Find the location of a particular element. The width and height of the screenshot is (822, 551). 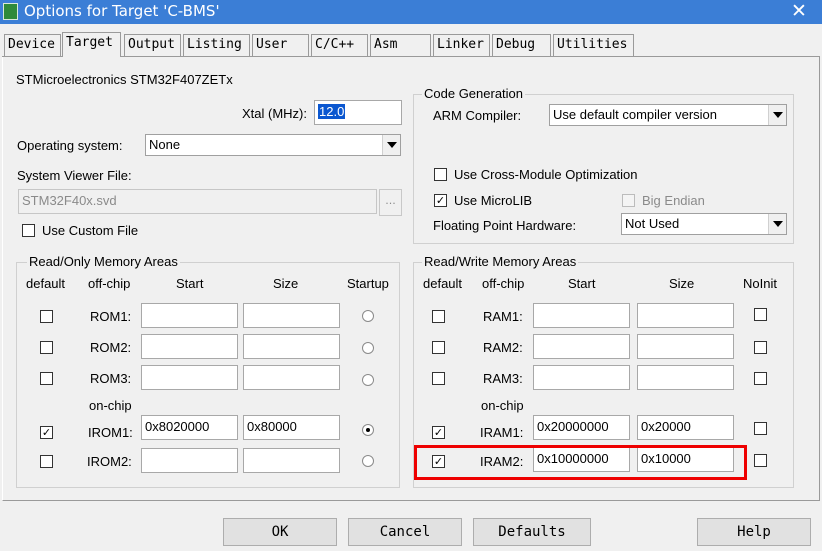

tab-output: Output is located at coordinates (152, 45).